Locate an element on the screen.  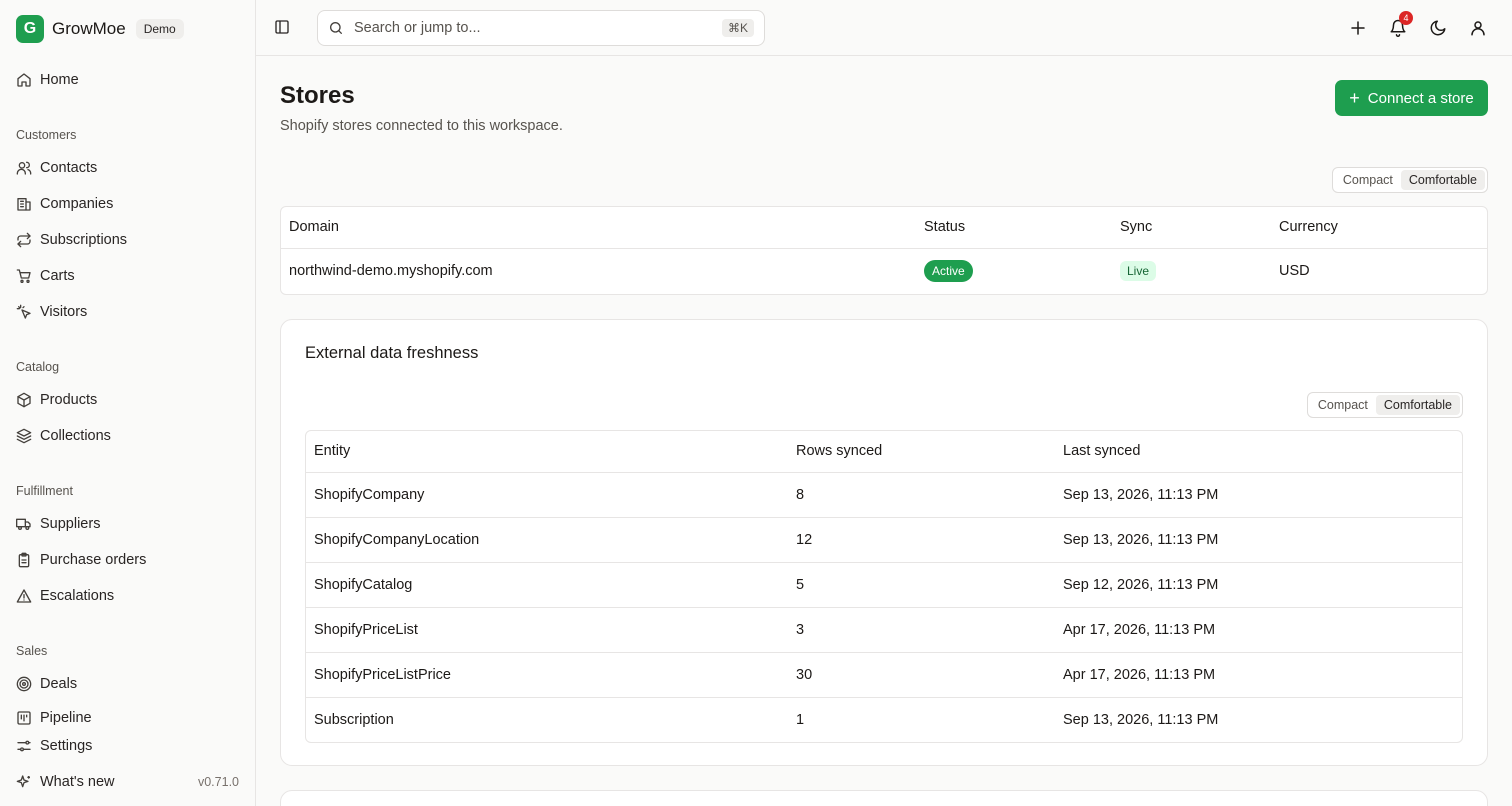
sidebar-section-fulfillment: Fulfillment is located at coordinates (44, 491).